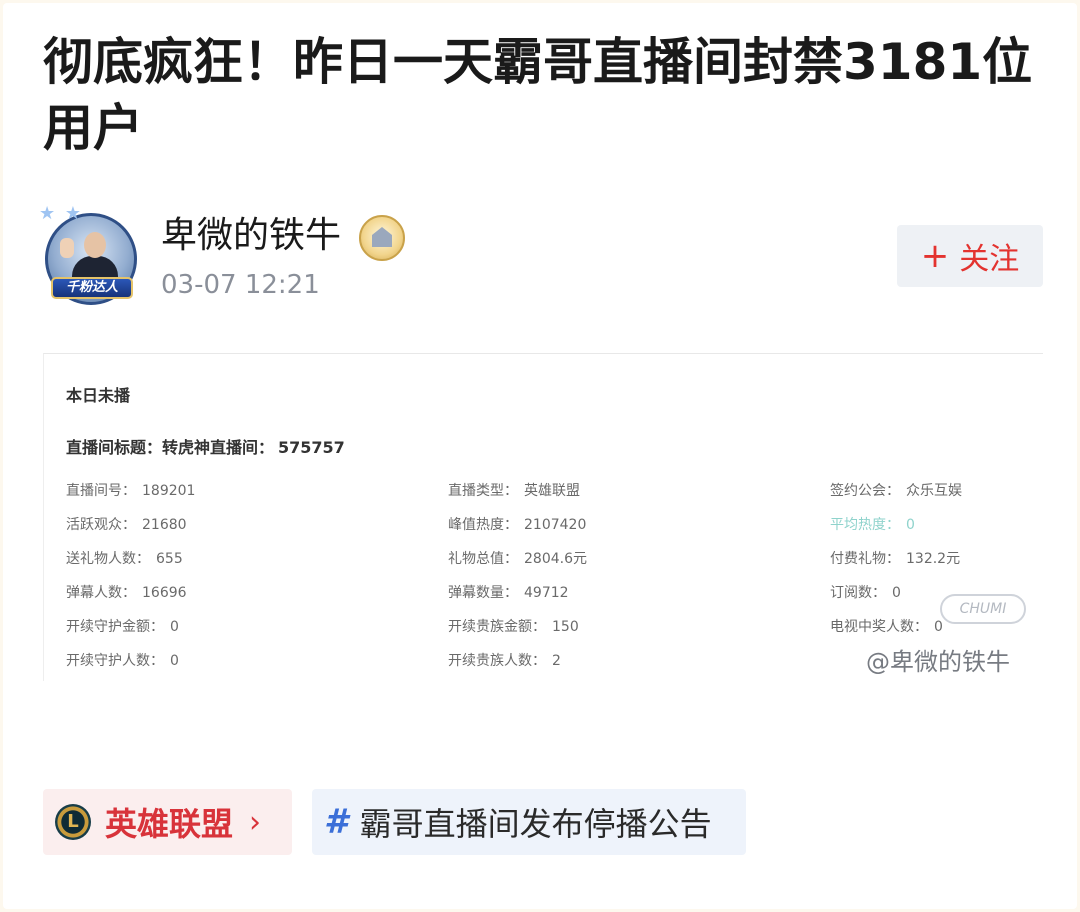 The height and width of the screenshot is (912, 1080). What do you see at coordinates (170, 447) in the screenshot?
I see `stream-title-label: 直播间标题：转虎神直播间：` at bounding box center [170, 447].